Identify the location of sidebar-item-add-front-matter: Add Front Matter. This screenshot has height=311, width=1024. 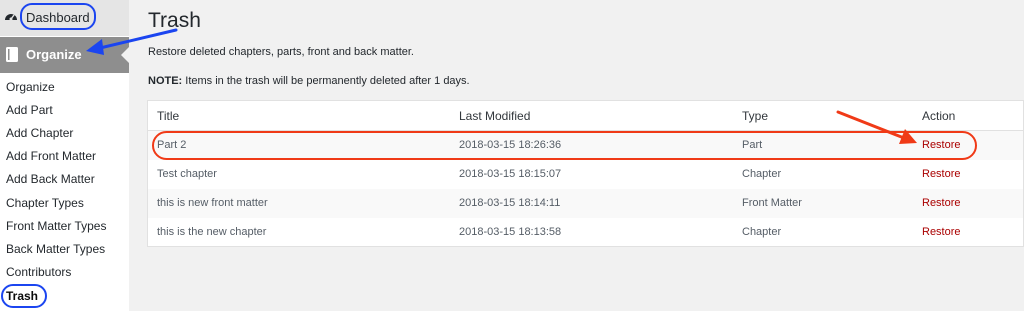
(51, 156).